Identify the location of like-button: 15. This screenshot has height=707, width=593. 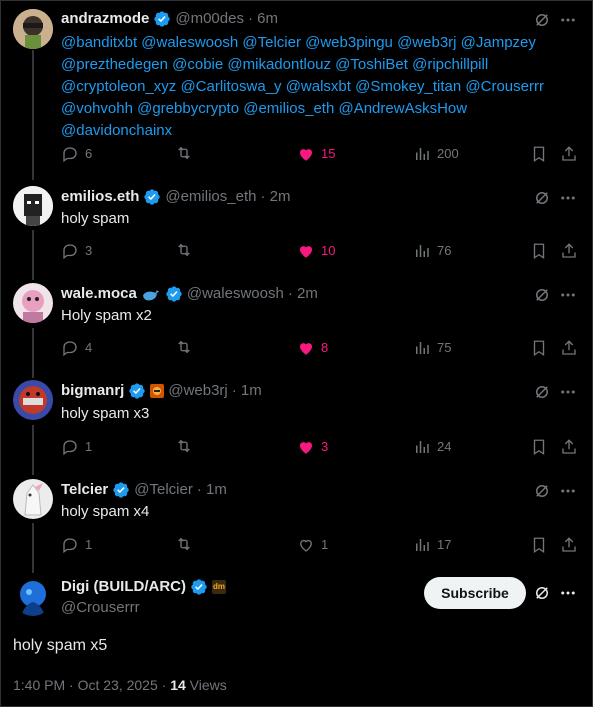
(316, 154).